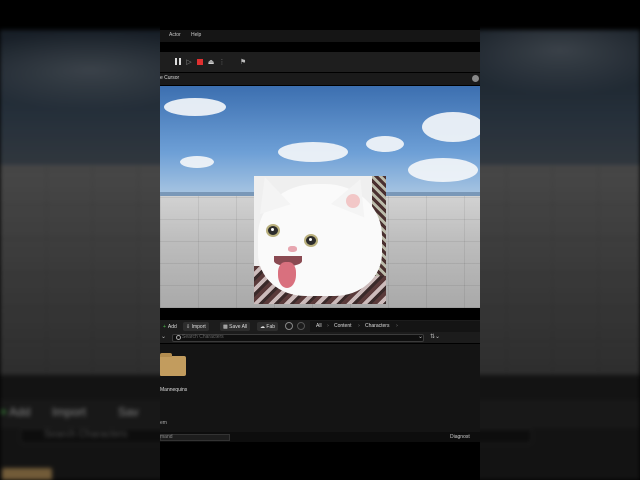 The height and width of the screenshot is (480, 640). I want to click on import-icon: ⇩, so click(188, 326).